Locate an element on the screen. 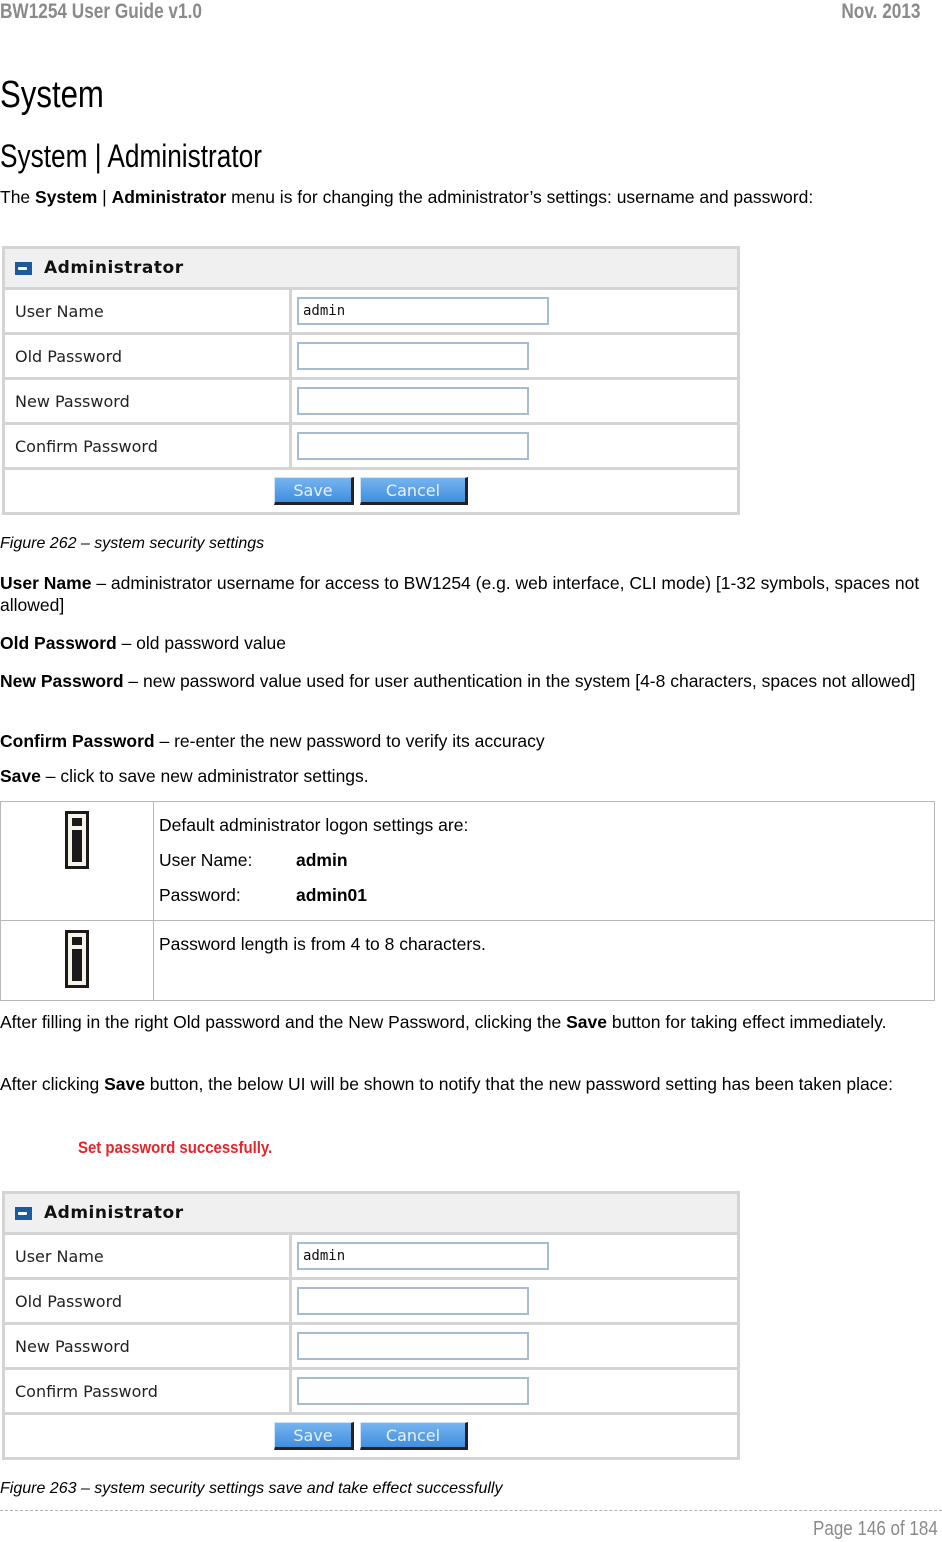 This screenshot has width=942, height=1542. success-message: Set password successfully. is located at coordinates (175, 1147).